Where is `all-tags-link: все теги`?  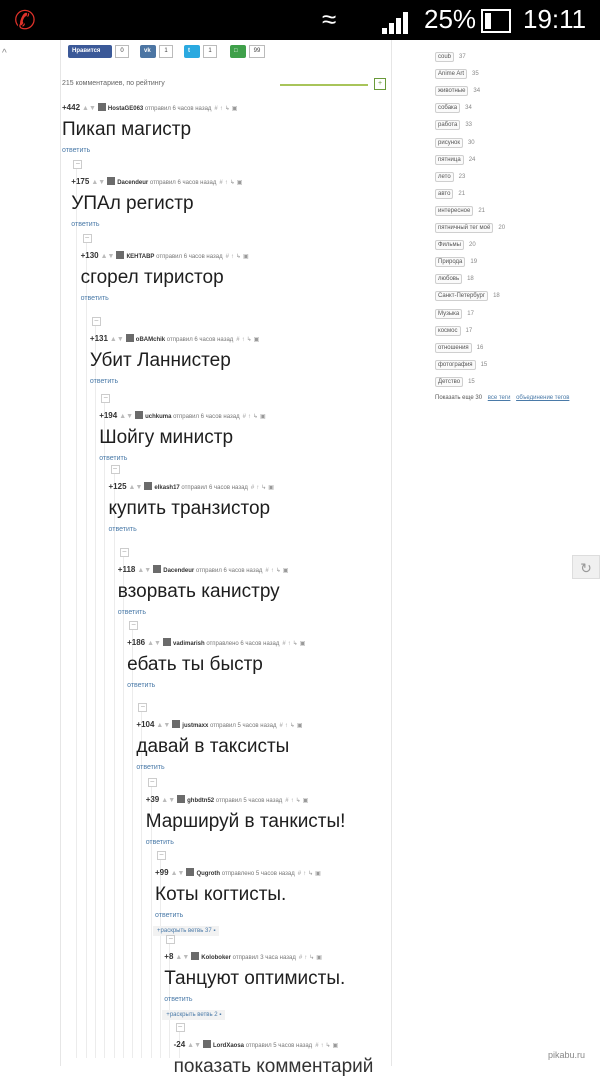 all-tags-link: все теги is located at coordinates (499, 398).